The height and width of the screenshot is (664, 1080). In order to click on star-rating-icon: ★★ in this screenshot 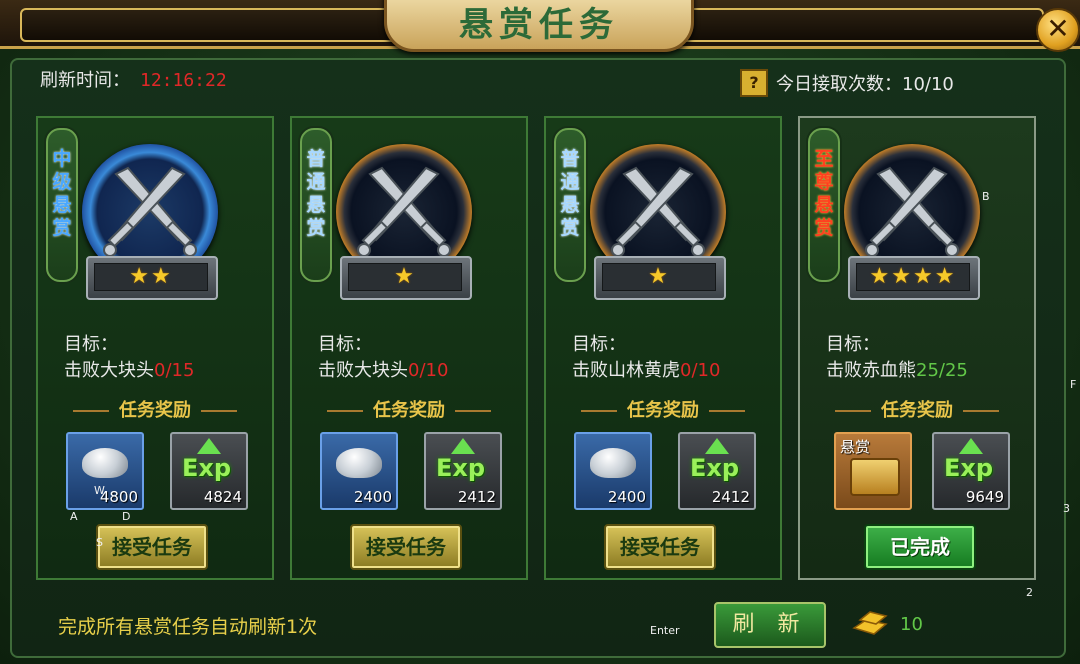, I will do `click(151, 276)`.